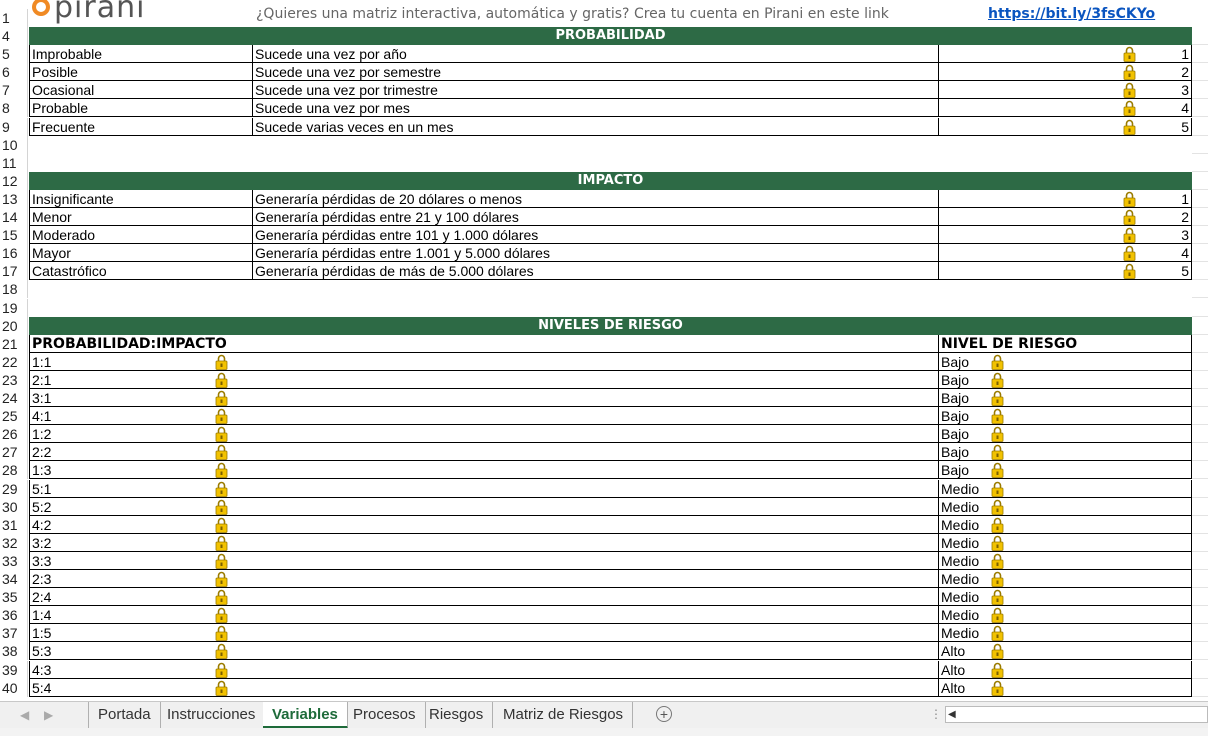 The image size is (1208, 736). I want to click on row-header: 26, so click(14, 434).